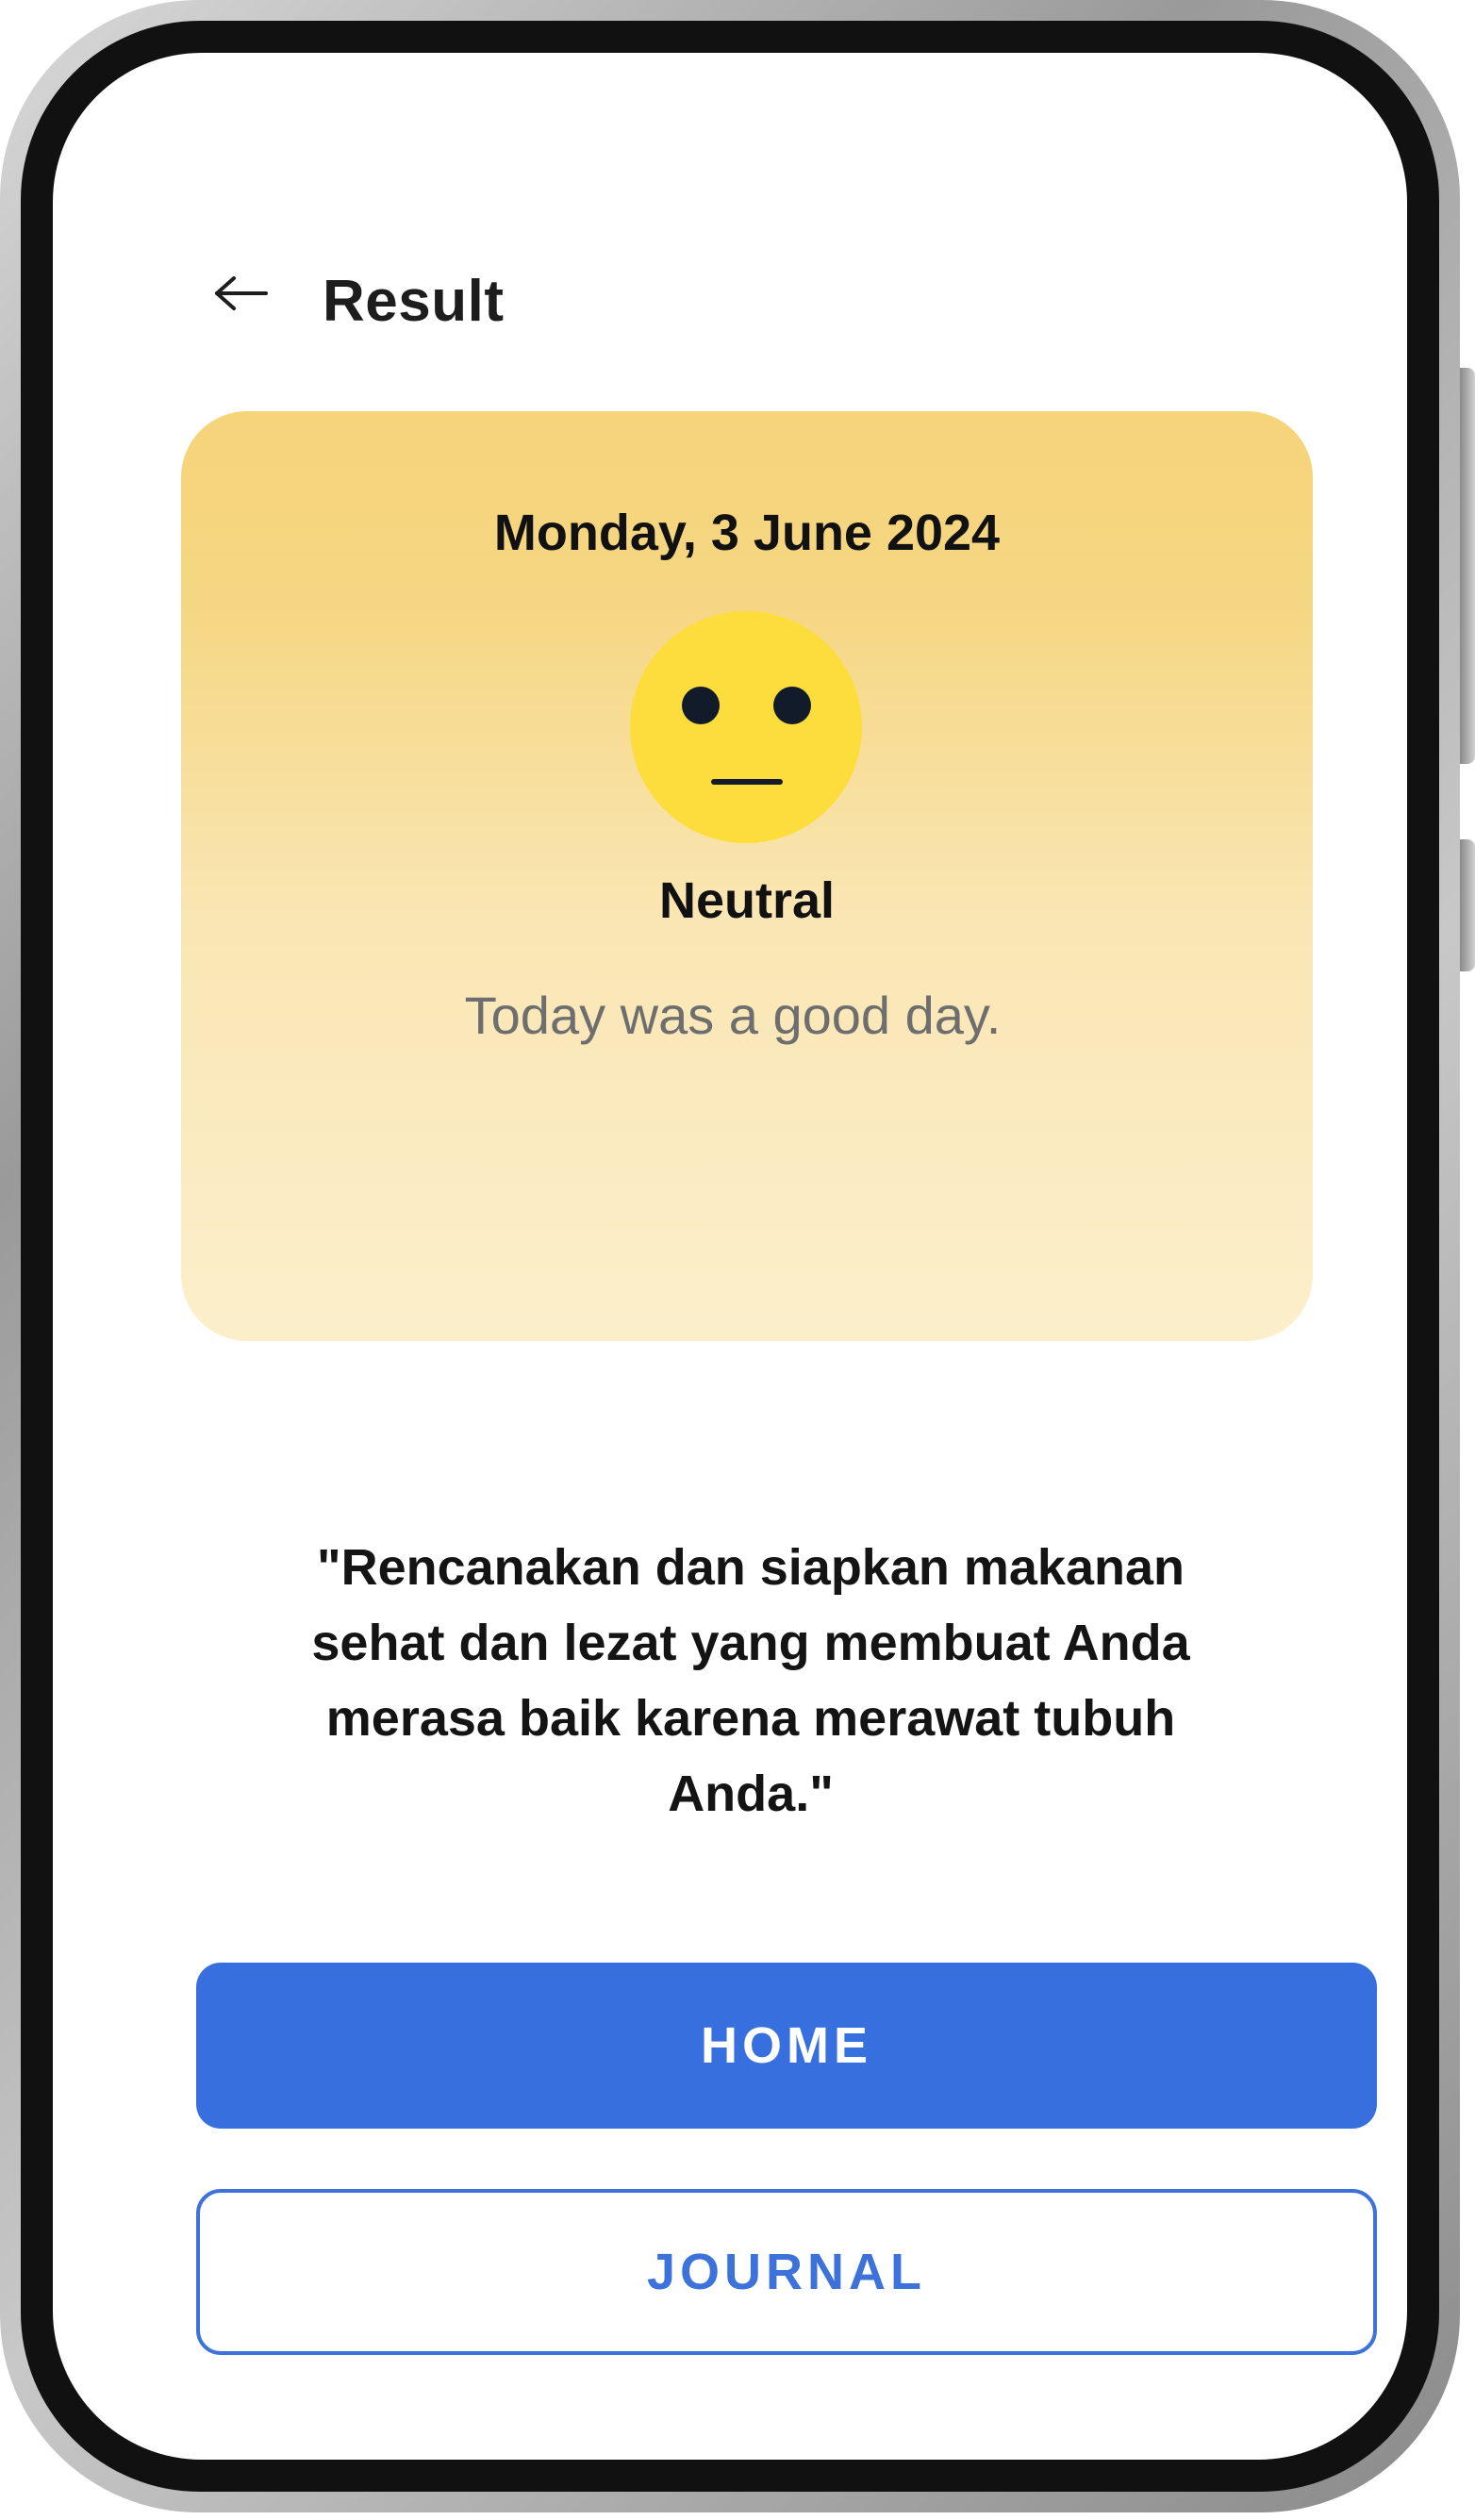  I want to click on home-button: HOME, so click(786, 2046).